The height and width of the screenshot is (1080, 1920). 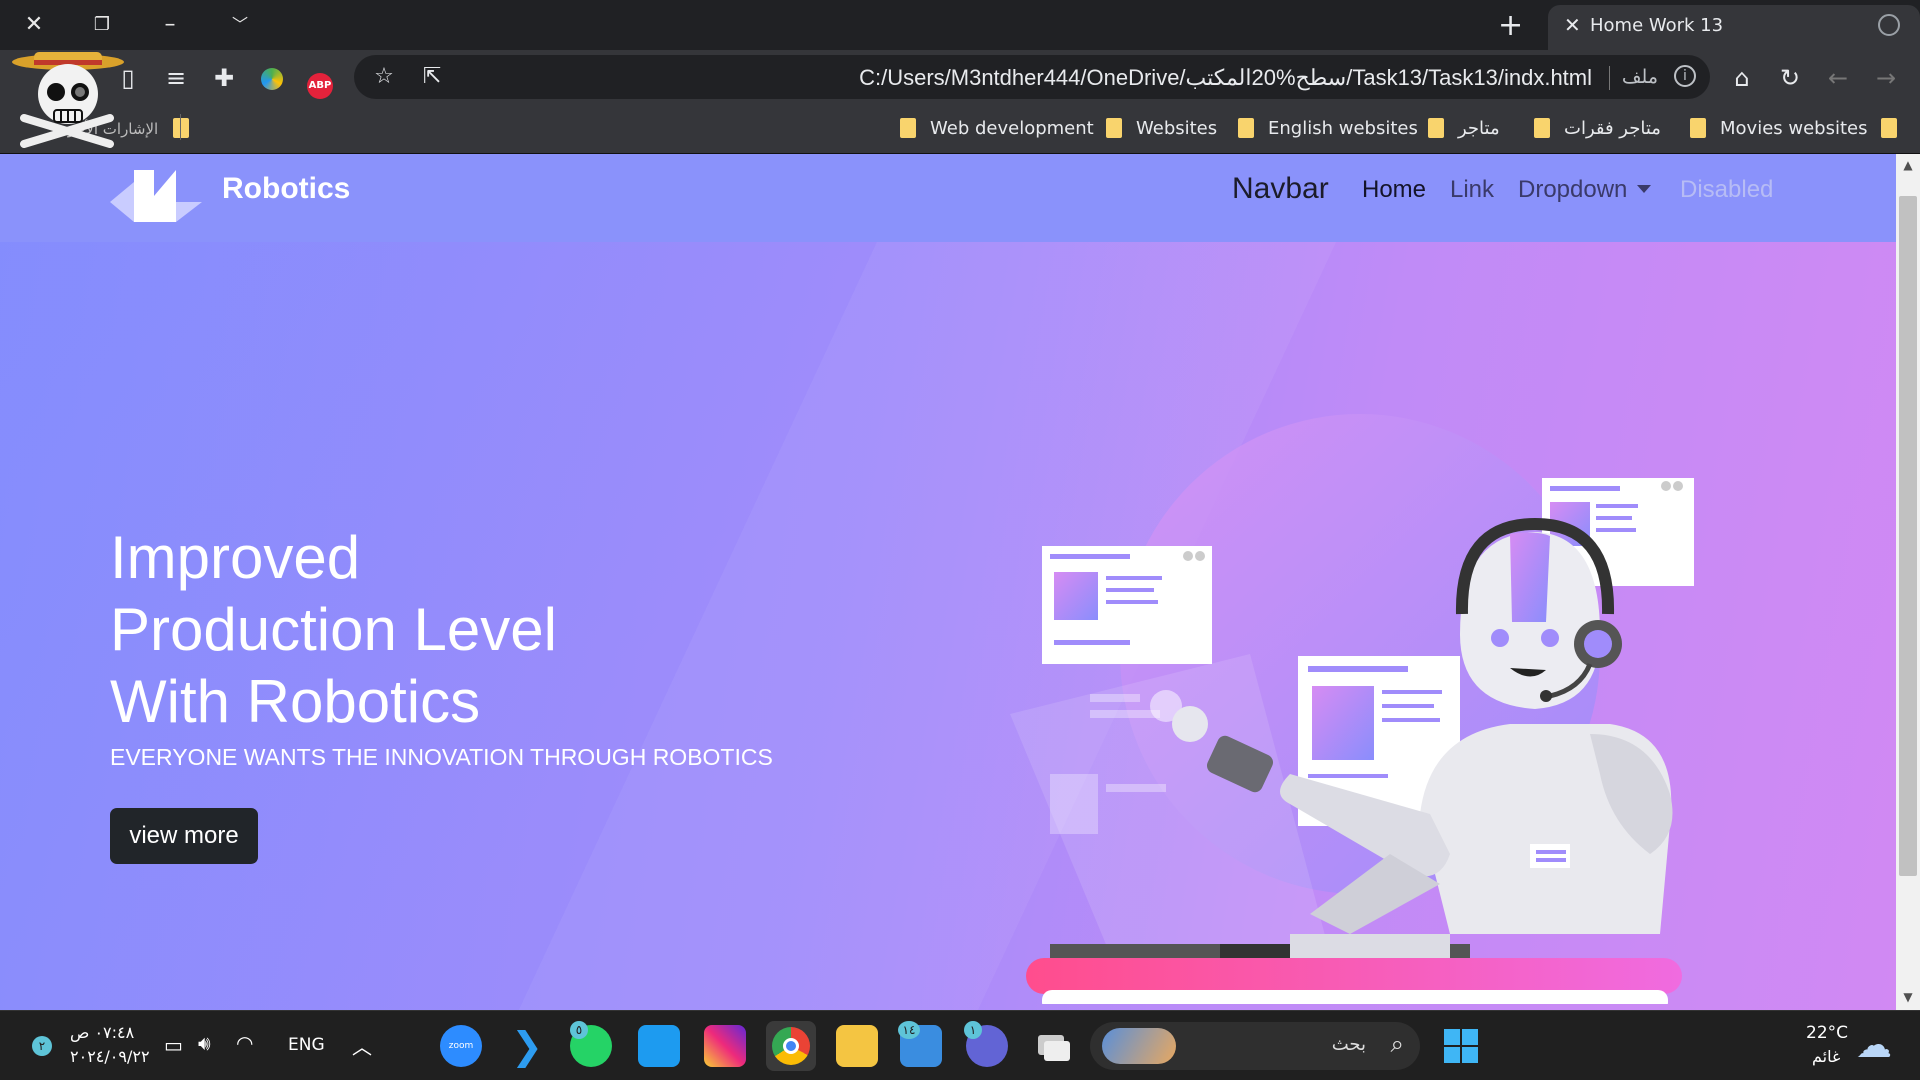 What do you see at coordinates (1908, 998) in the screenshot?
I see `scroll-down-arrow-icon: ▼` at bounding box center [1908, 998].